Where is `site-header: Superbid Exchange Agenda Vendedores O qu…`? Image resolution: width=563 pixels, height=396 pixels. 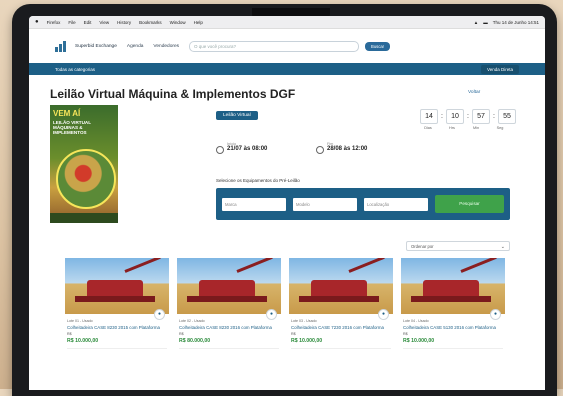 site-header: Superbid Exchange Agenda Vendedores O qu… is located at coordinates (287, 46).